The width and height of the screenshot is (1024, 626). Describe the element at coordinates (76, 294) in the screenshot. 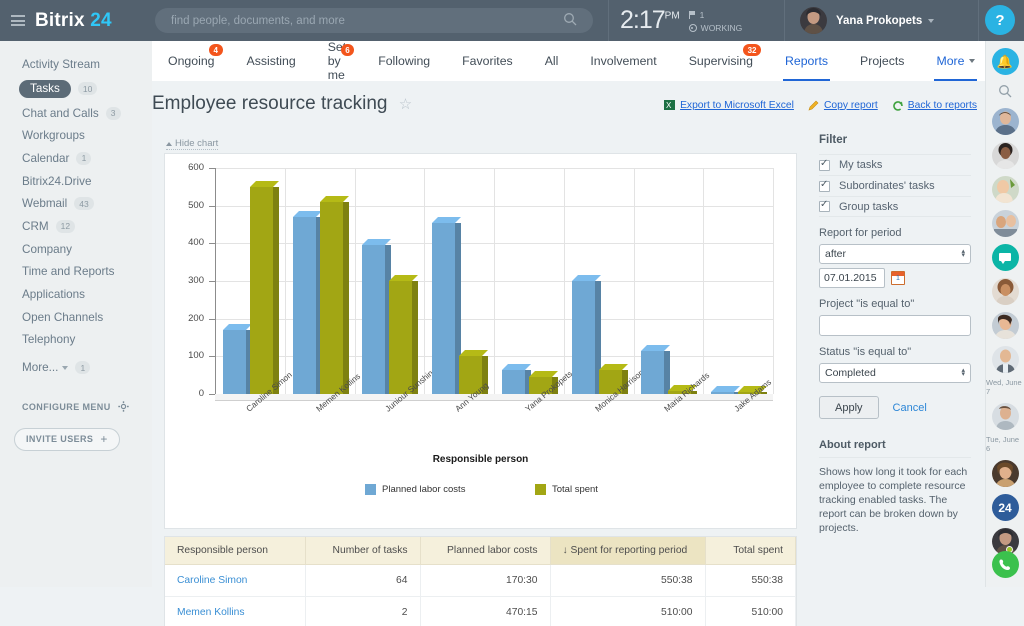

I see `sidebar-item-applications: Applications` at that location.